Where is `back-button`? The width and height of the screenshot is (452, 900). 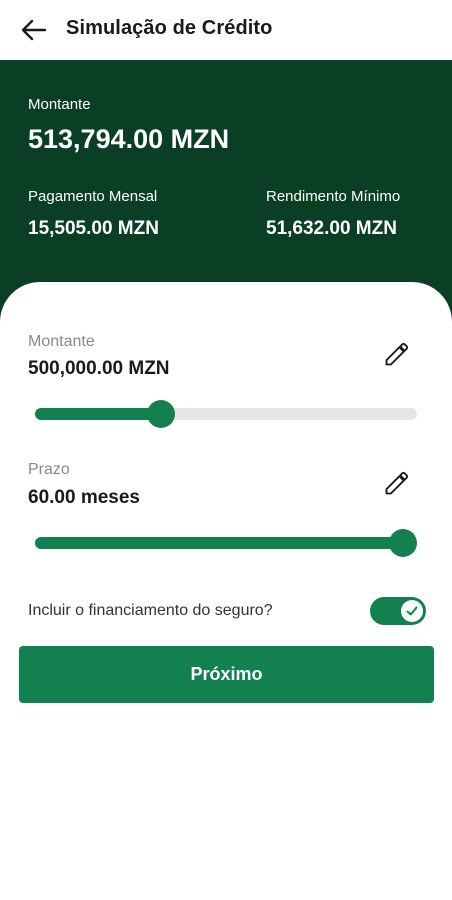
back-button is located at coordinates (34, 30).